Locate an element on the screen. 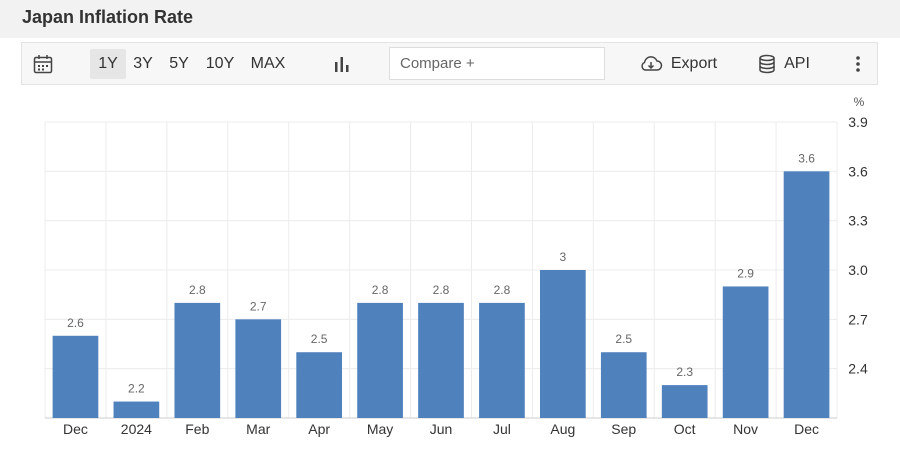  bar-chart-icon is located at coordinates (342, 64).